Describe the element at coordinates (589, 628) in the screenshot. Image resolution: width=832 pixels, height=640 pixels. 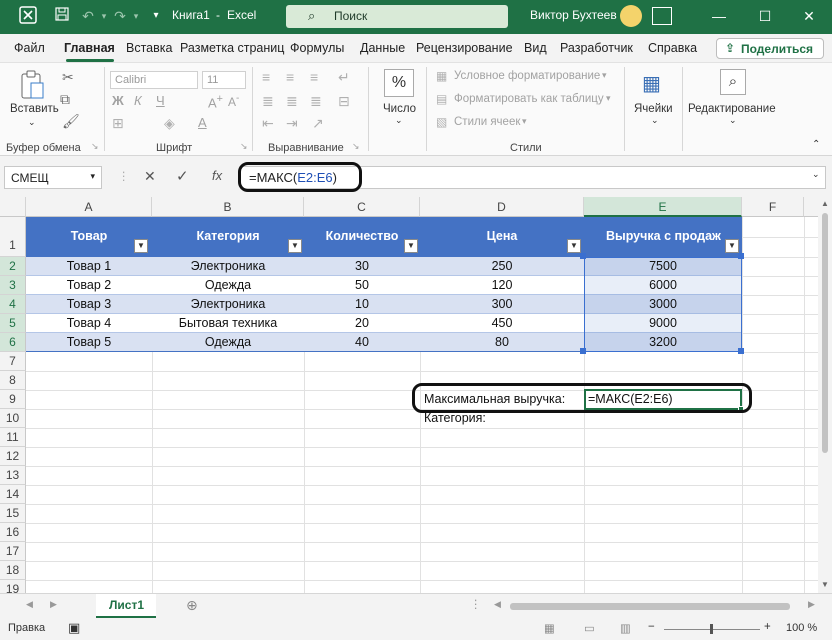
I see `page-layout-view-icon: ▭` at that location.